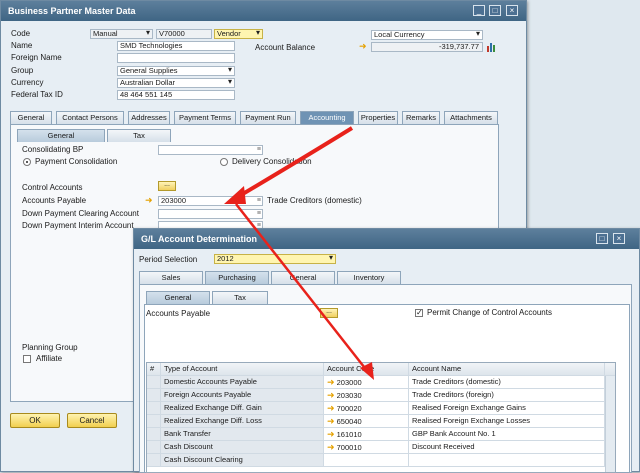 The width and height of the screenshot is (640, 473). I want to click on tab-general: General, so click(31, 117).